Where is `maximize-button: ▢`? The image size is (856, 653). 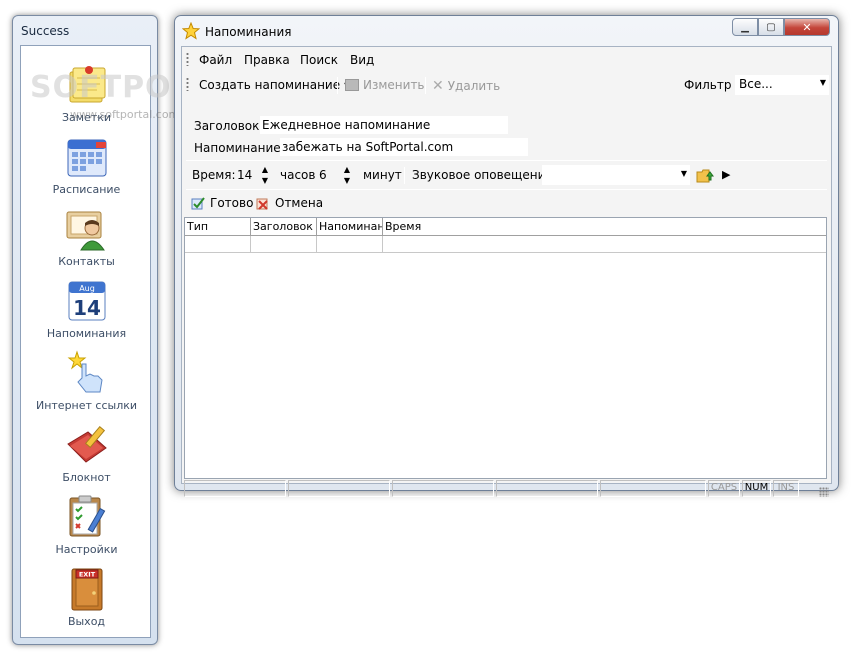
maximize-button: ▢ is located at coordinates (771, 27).